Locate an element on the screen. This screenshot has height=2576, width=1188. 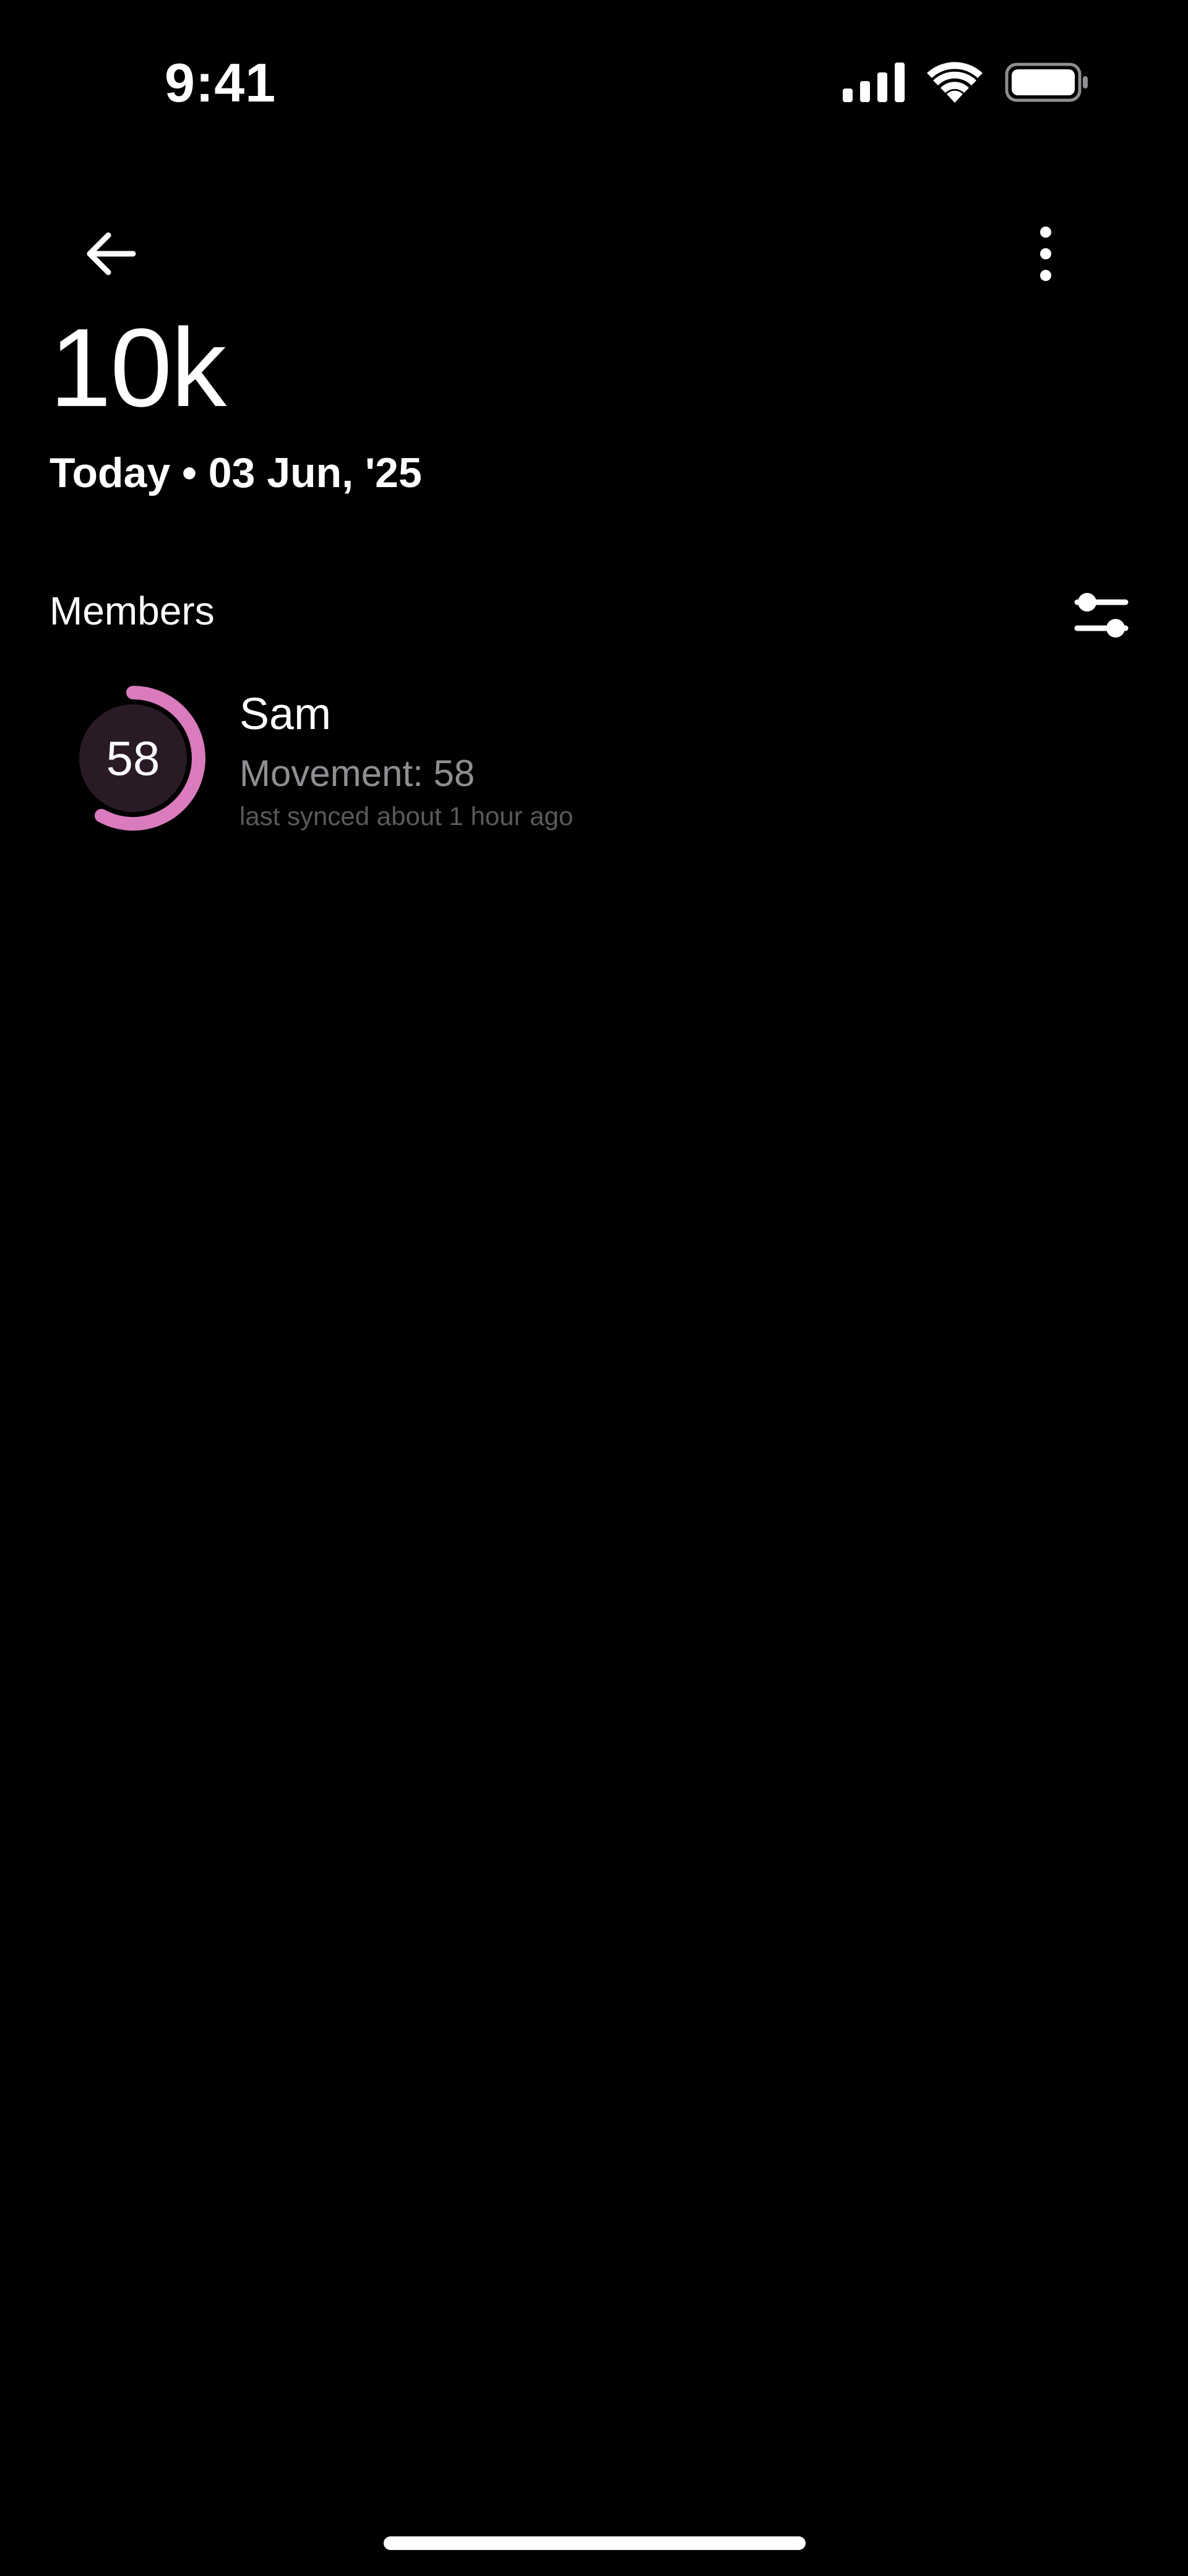
movement-score: 58 is located at coordinates (133, 757).